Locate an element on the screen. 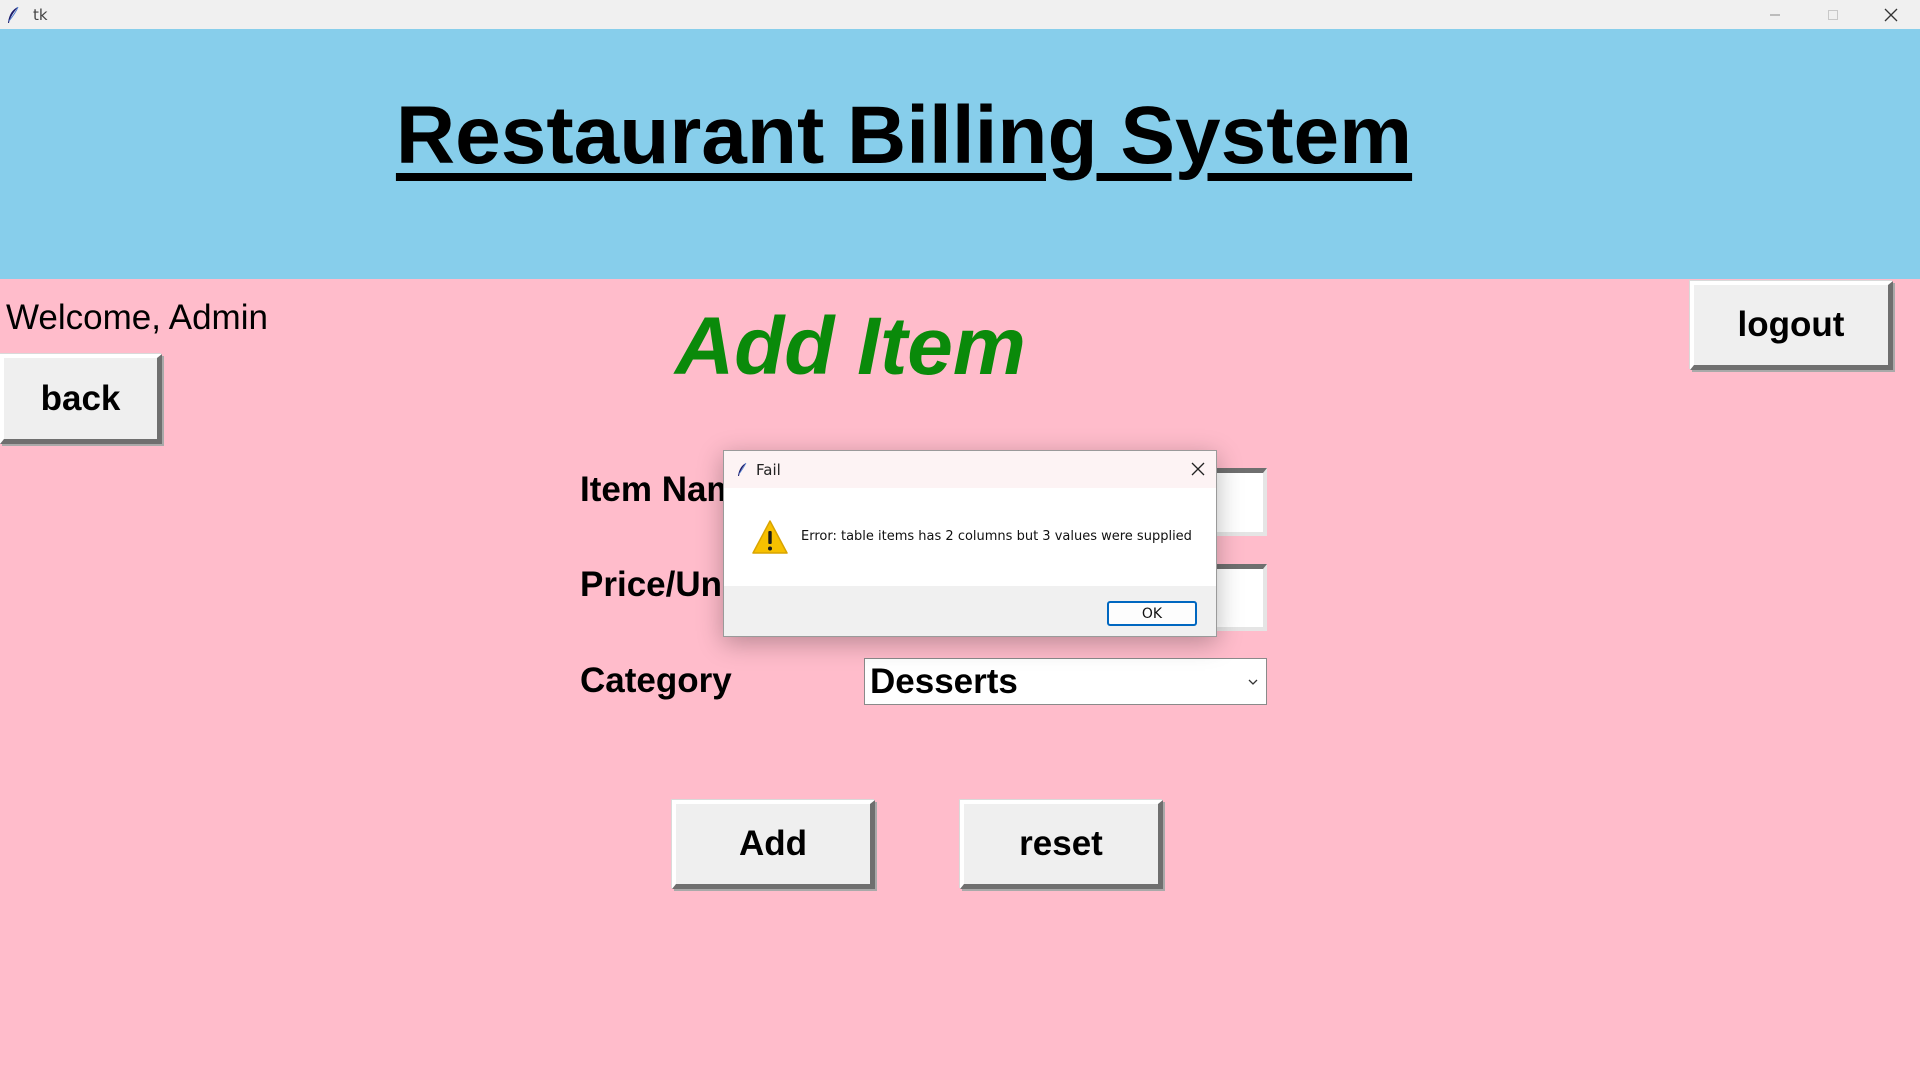 The width and height of the screenshot is (1920, 1080). dialog-footer: OK is located at coordinates (970, 611).